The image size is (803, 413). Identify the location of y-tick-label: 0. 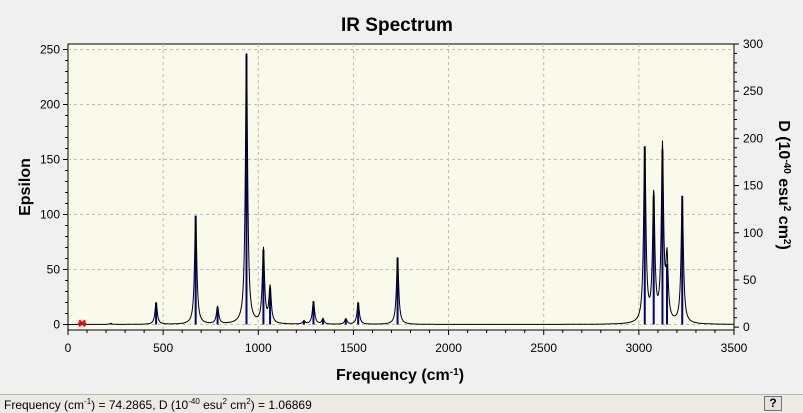
(56, 325).